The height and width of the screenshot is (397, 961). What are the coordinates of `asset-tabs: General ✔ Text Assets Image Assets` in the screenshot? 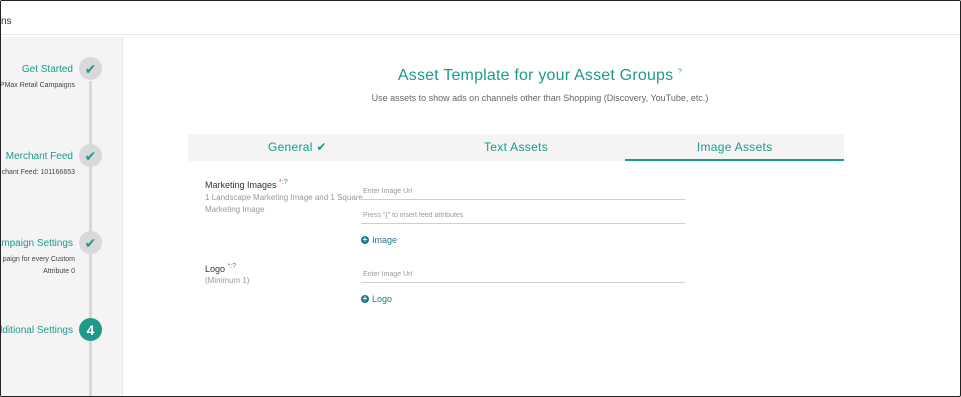 It's located at (516, 147).